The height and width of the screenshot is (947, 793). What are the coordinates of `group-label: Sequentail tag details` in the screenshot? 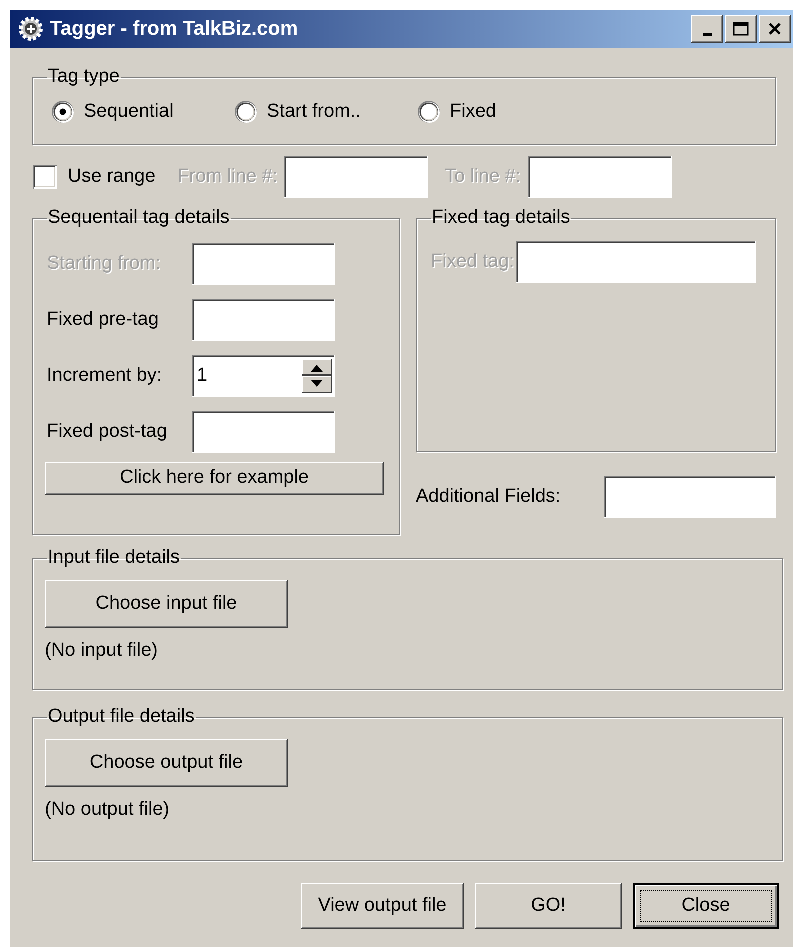 It's located at (139, 218).